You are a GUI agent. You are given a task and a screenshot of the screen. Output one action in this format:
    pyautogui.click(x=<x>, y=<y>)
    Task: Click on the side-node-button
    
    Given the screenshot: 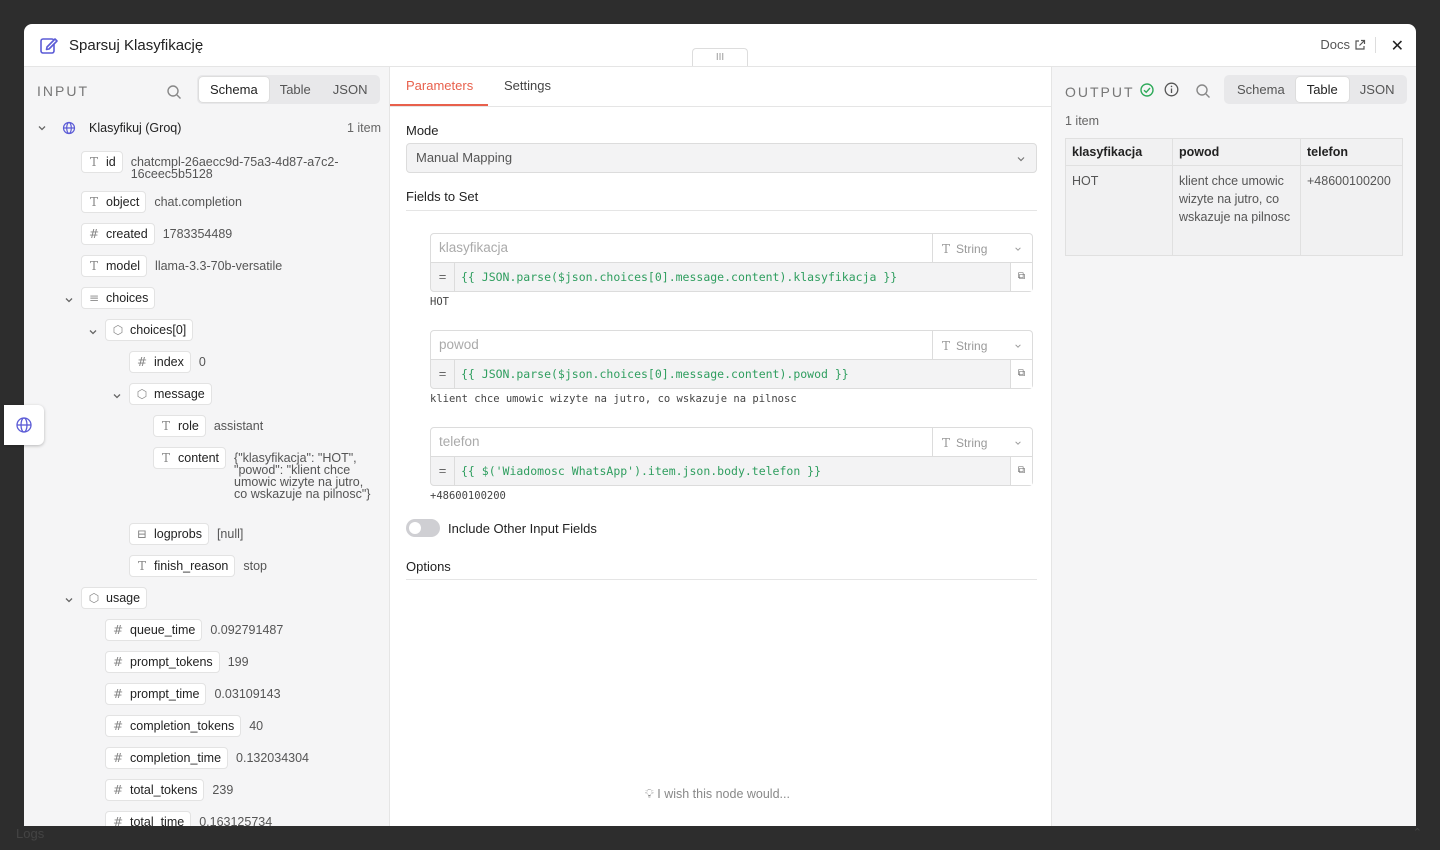 What is the action you would take?
    pyautogui.click(x=24, y=425)
    